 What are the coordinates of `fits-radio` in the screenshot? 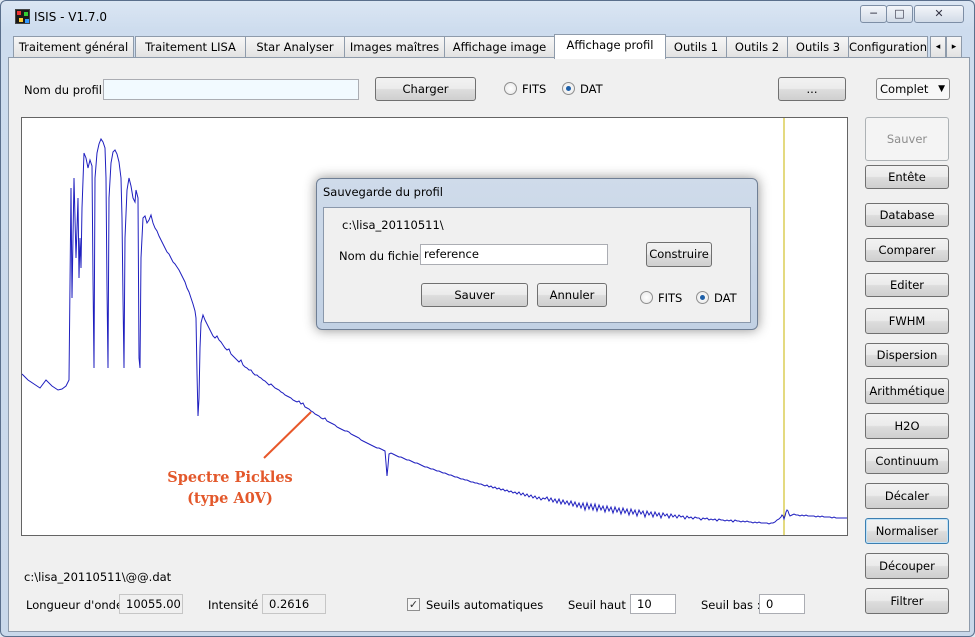 It's located at (510, 88).